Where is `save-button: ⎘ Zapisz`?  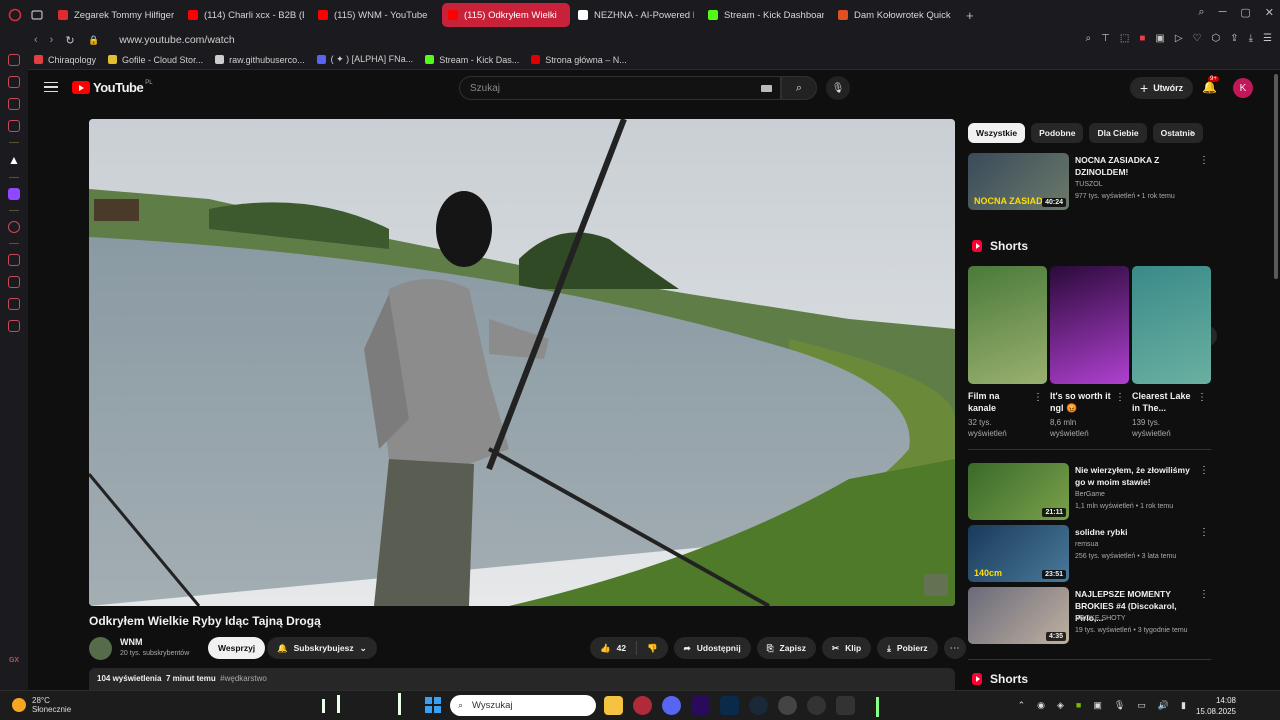 save-button: ⎘ Zapisz is located at coordinates (786, 648).